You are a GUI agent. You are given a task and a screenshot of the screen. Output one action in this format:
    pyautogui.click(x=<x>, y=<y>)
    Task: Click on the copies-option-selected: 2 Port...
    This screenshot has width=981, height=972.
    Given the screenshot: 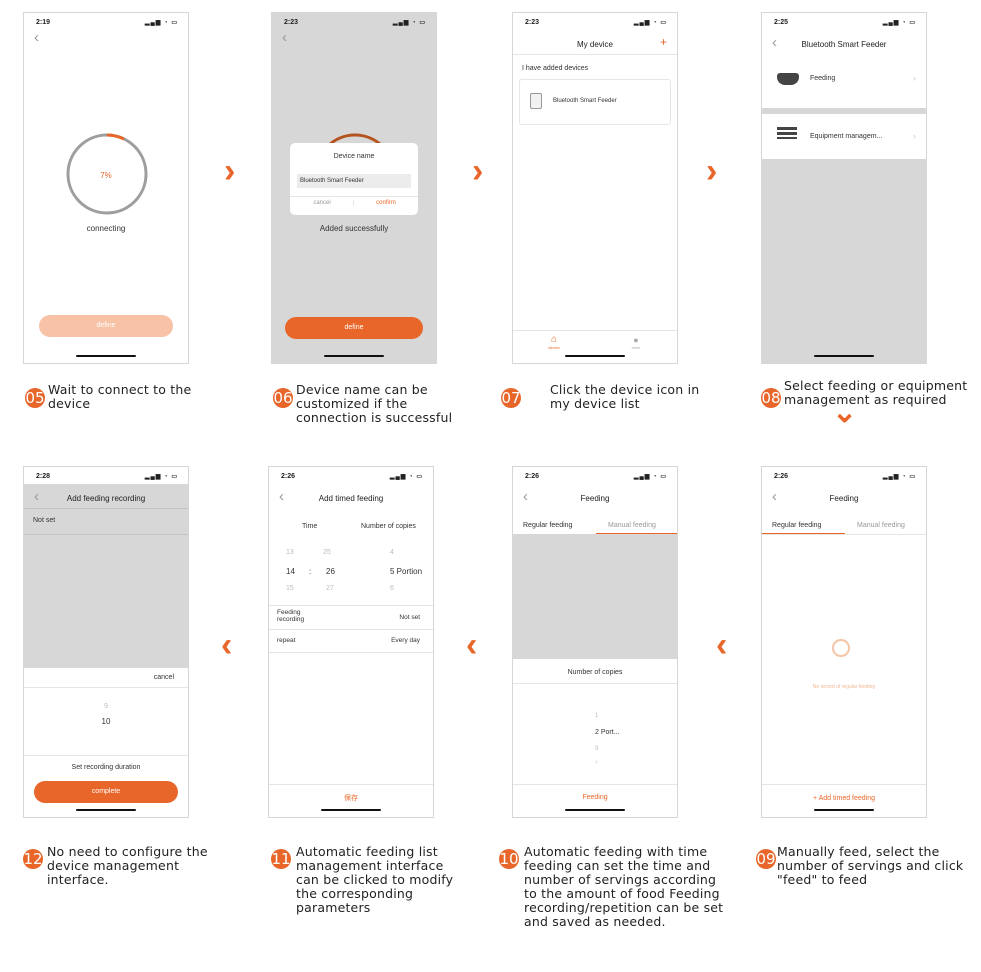 What is the action you would take?
    pyautogui.click(x=607, y=732)
    